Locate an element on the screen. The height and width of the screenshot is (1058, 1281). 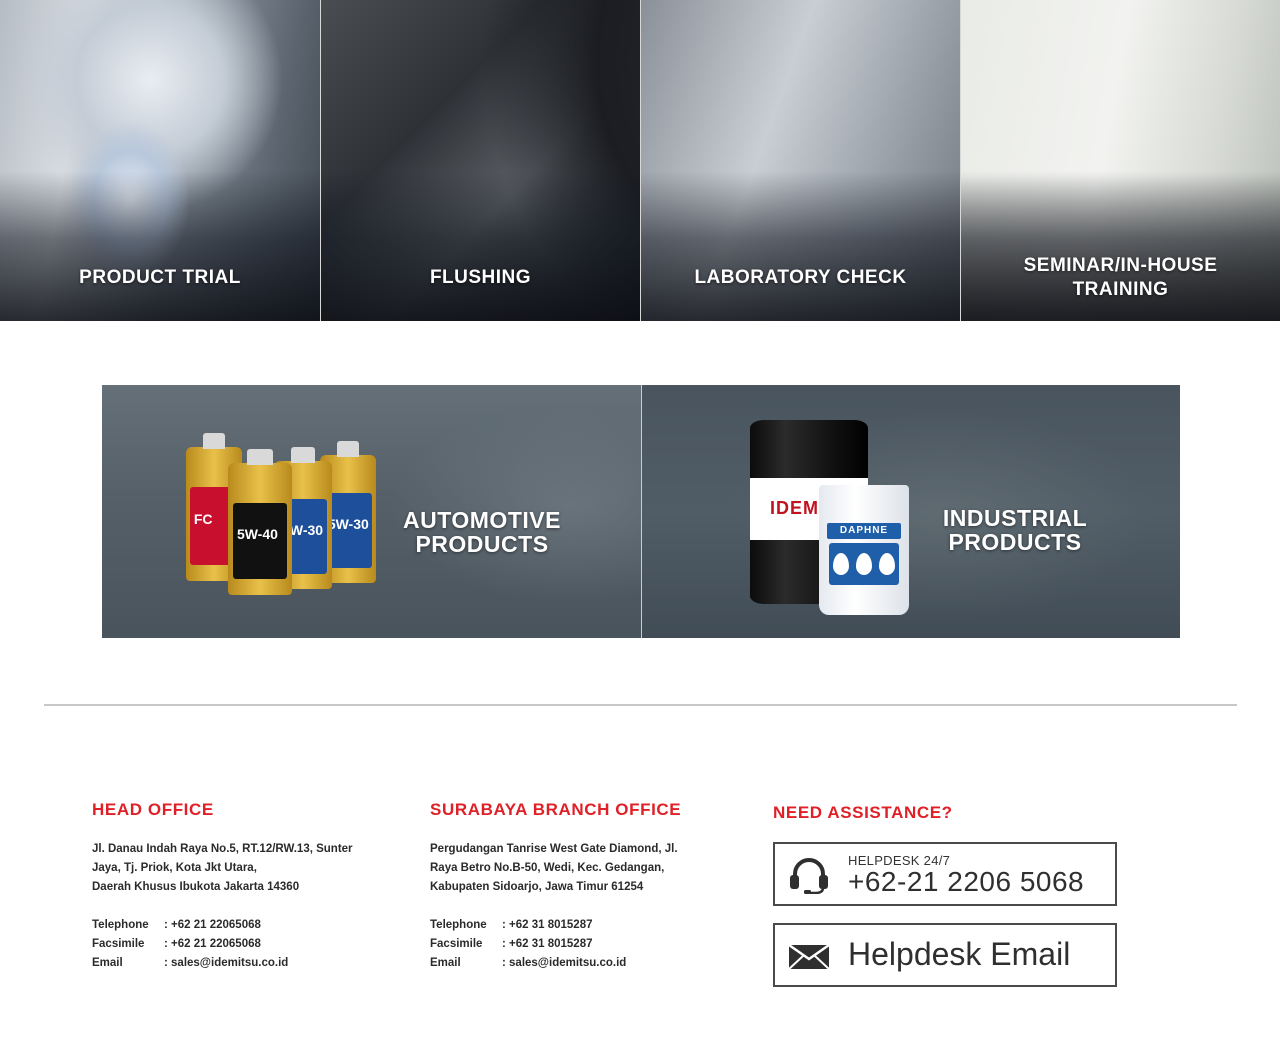
branch-office-title: SURABAYA BRANCH OFFICE is located at coordinates (556, 809).